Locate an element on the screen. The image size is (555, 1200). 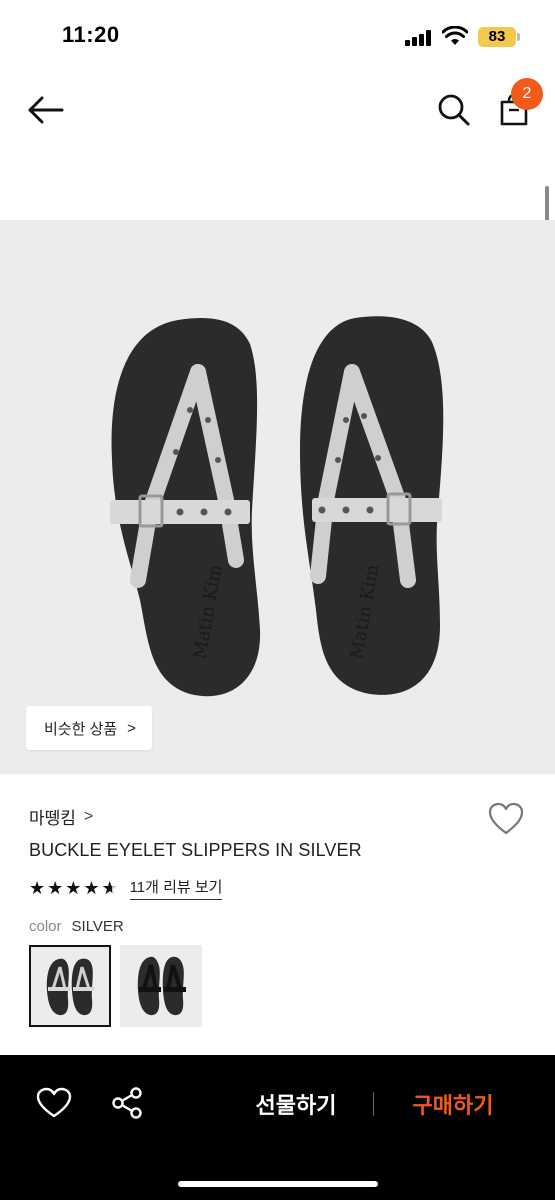
color-label: color is located at coordinates (45, 926).